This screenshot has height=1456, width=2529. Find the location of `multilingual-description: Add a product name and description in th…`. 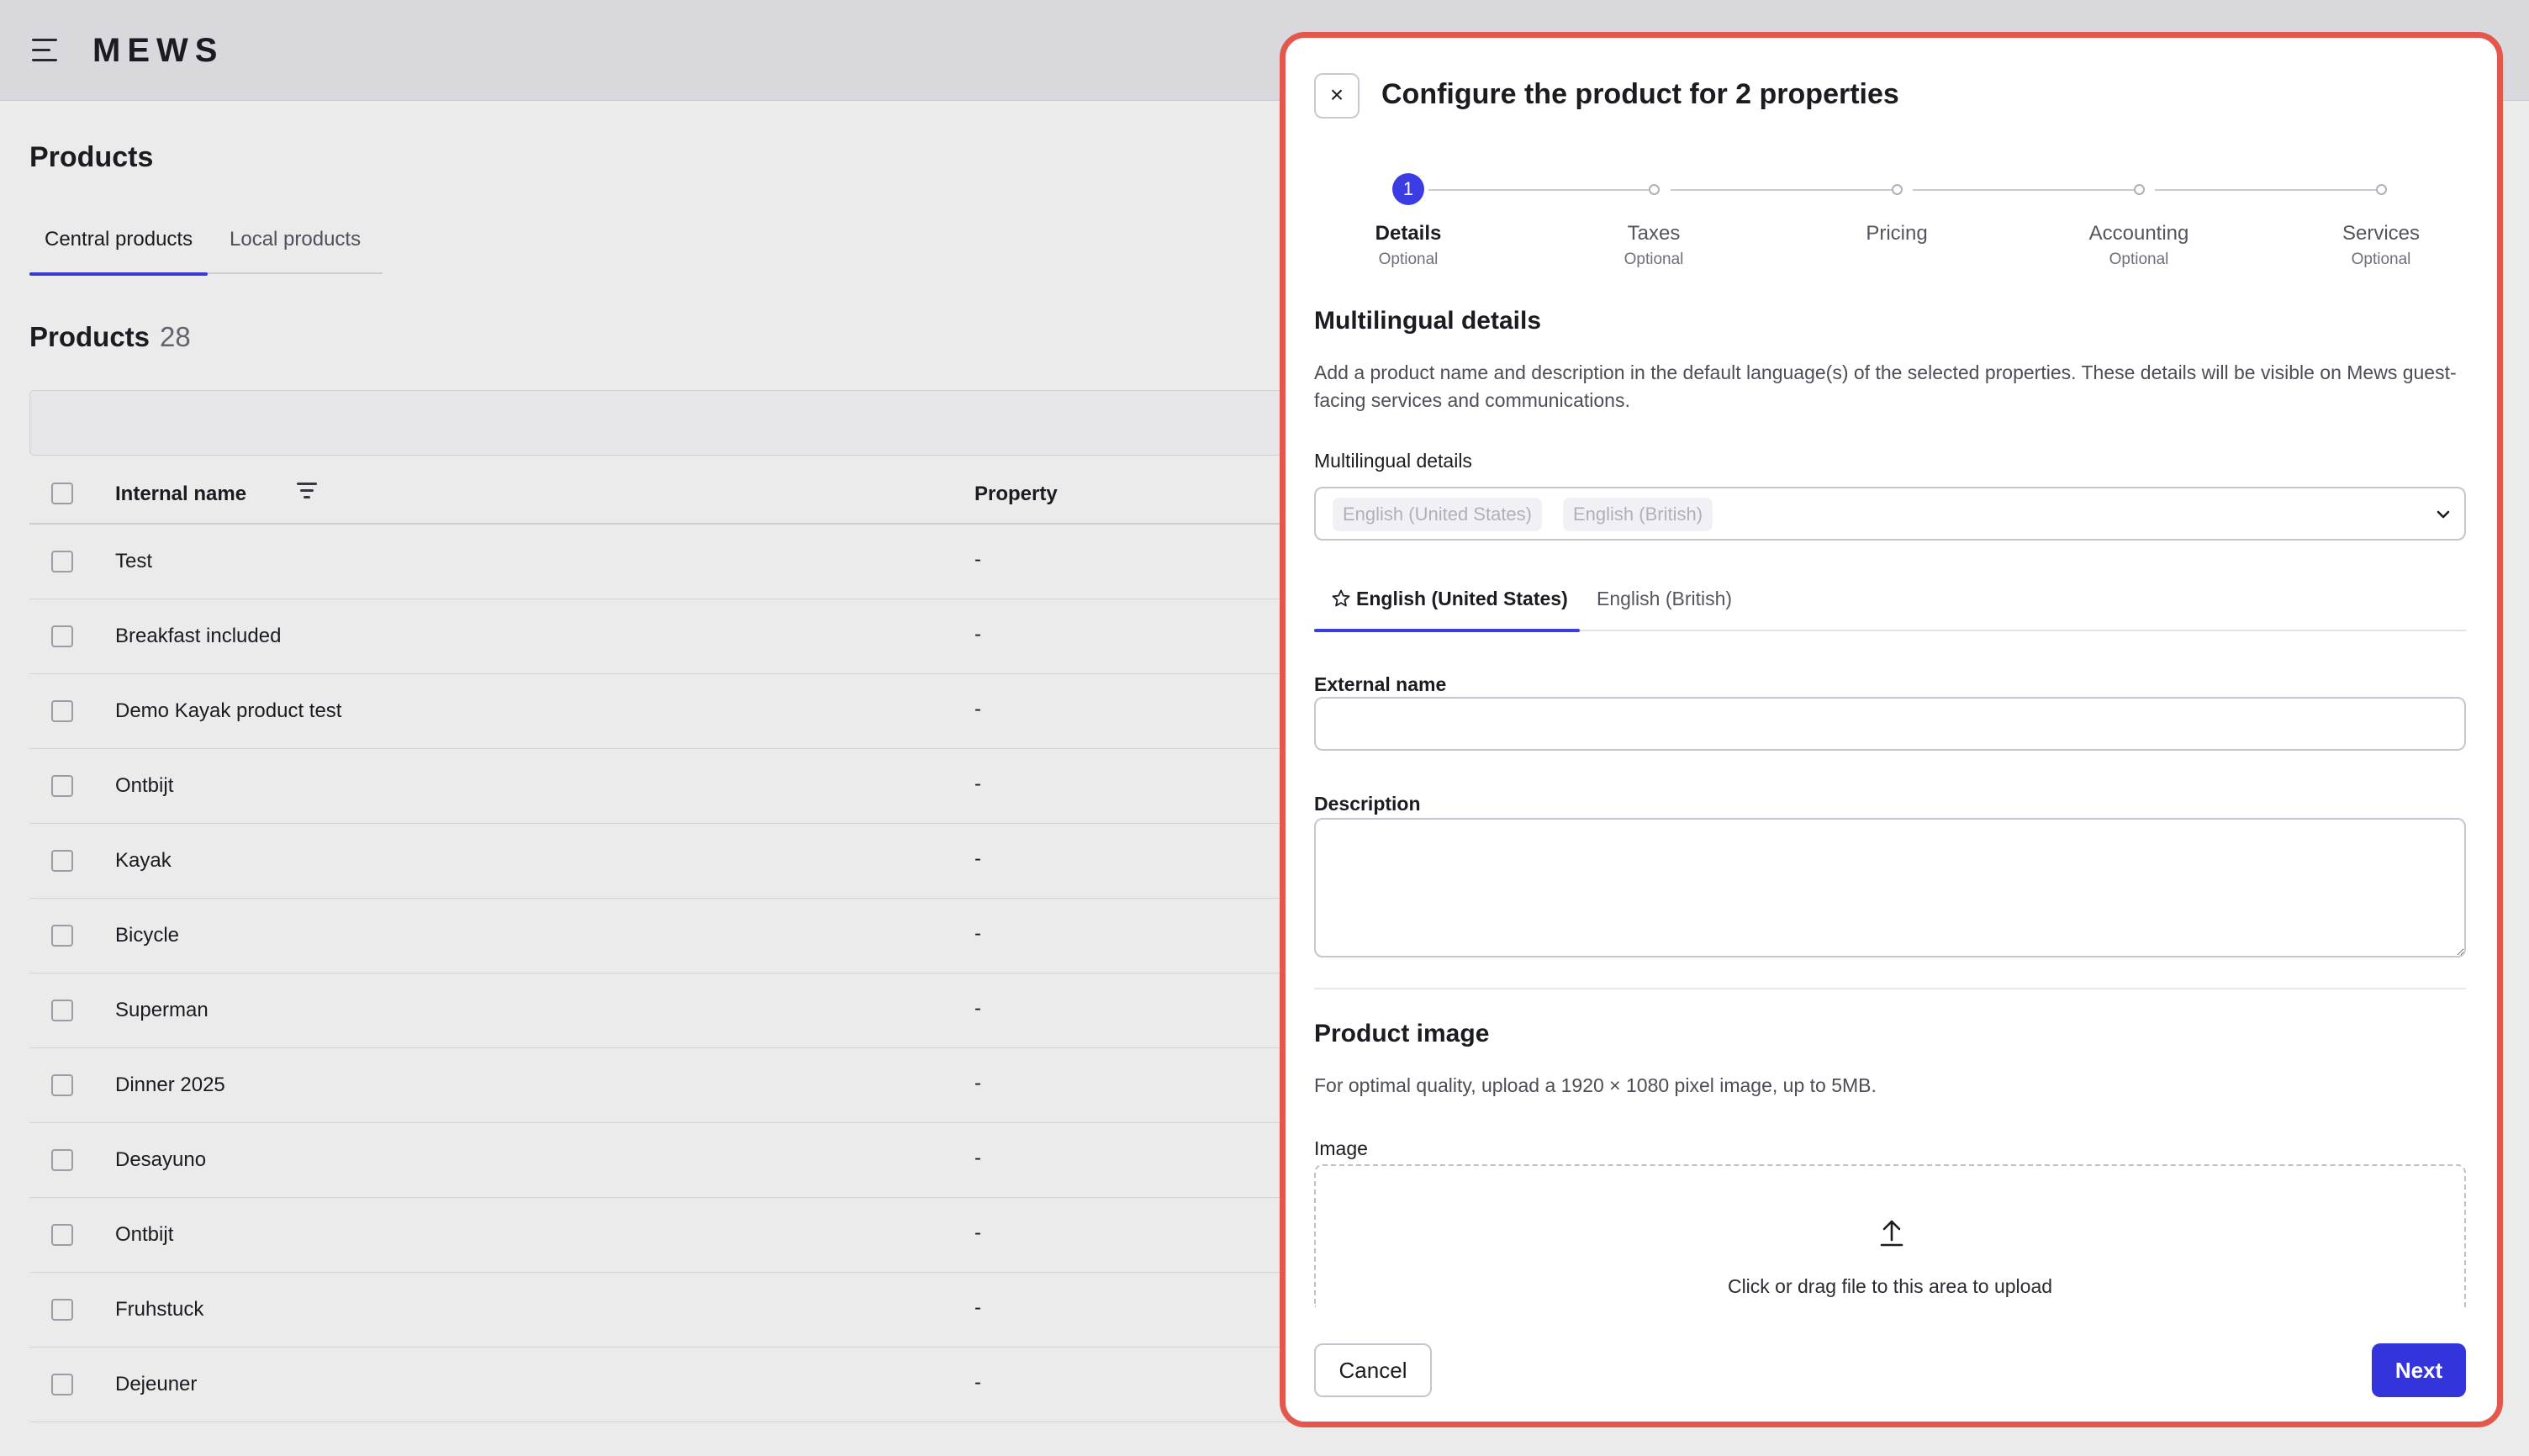

multilingual-description: Add a product name and description in th… is located at coordinates (1885, 386).